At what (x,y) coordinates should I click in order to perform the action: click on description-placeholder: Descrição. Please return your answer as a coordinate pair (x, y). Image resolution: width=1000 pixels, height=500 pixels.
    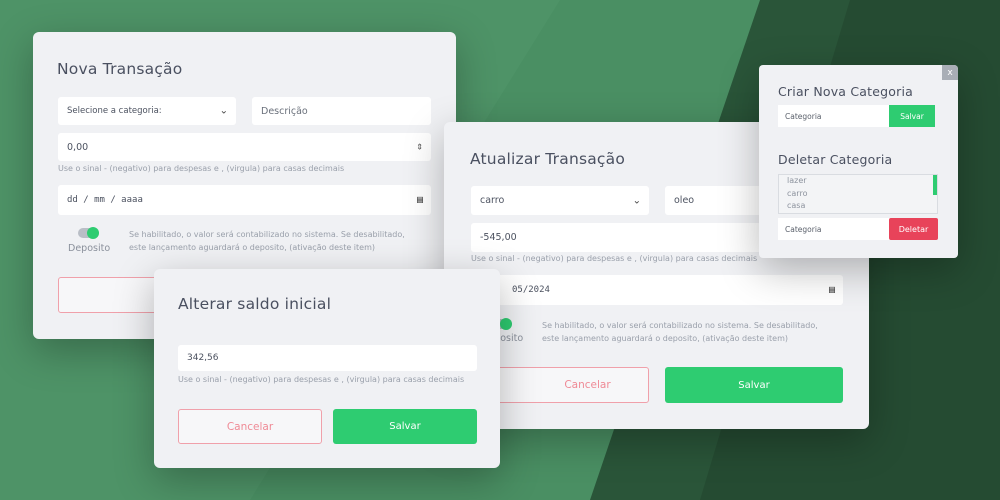
    Looking at the image, I should click on (284, 111).